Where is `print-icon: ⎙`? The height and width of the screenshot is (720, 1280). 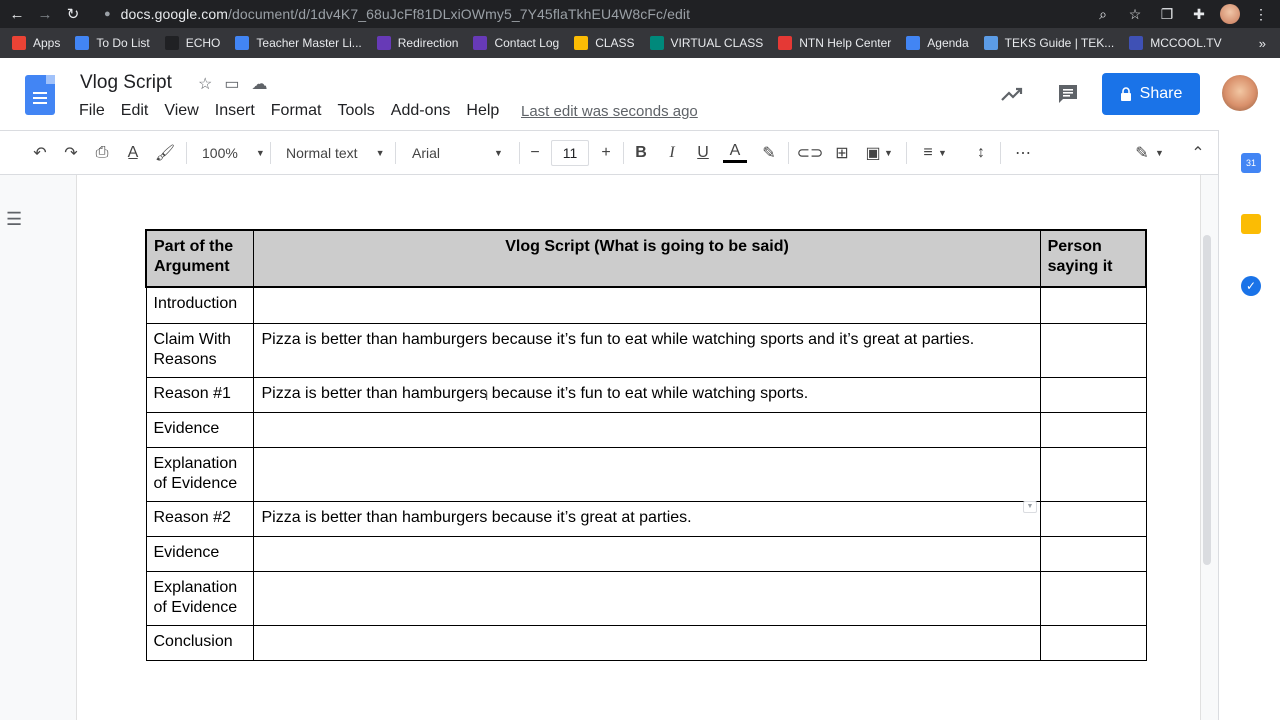 print-icon: ⎙ is located at coordinates (102, 153).